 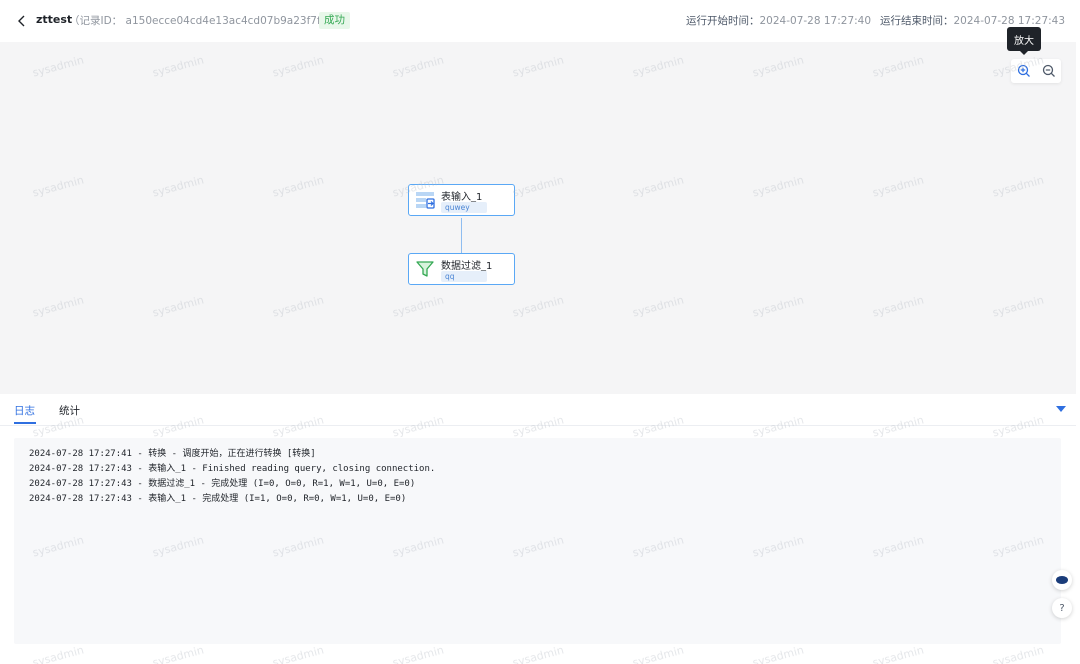 I want to click on assistant-icon, so click(x=1062, y=580).